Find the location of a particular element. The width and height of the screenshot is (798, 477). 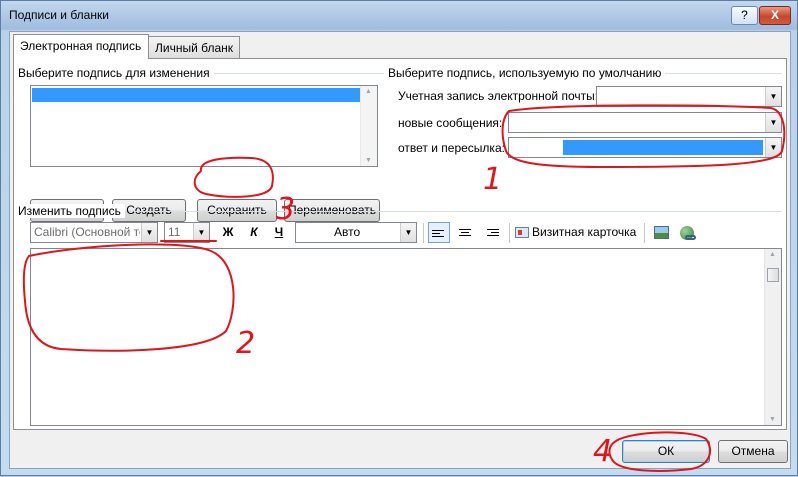

signature-list: ▲ ▼ is located at coordinates (204, 126).